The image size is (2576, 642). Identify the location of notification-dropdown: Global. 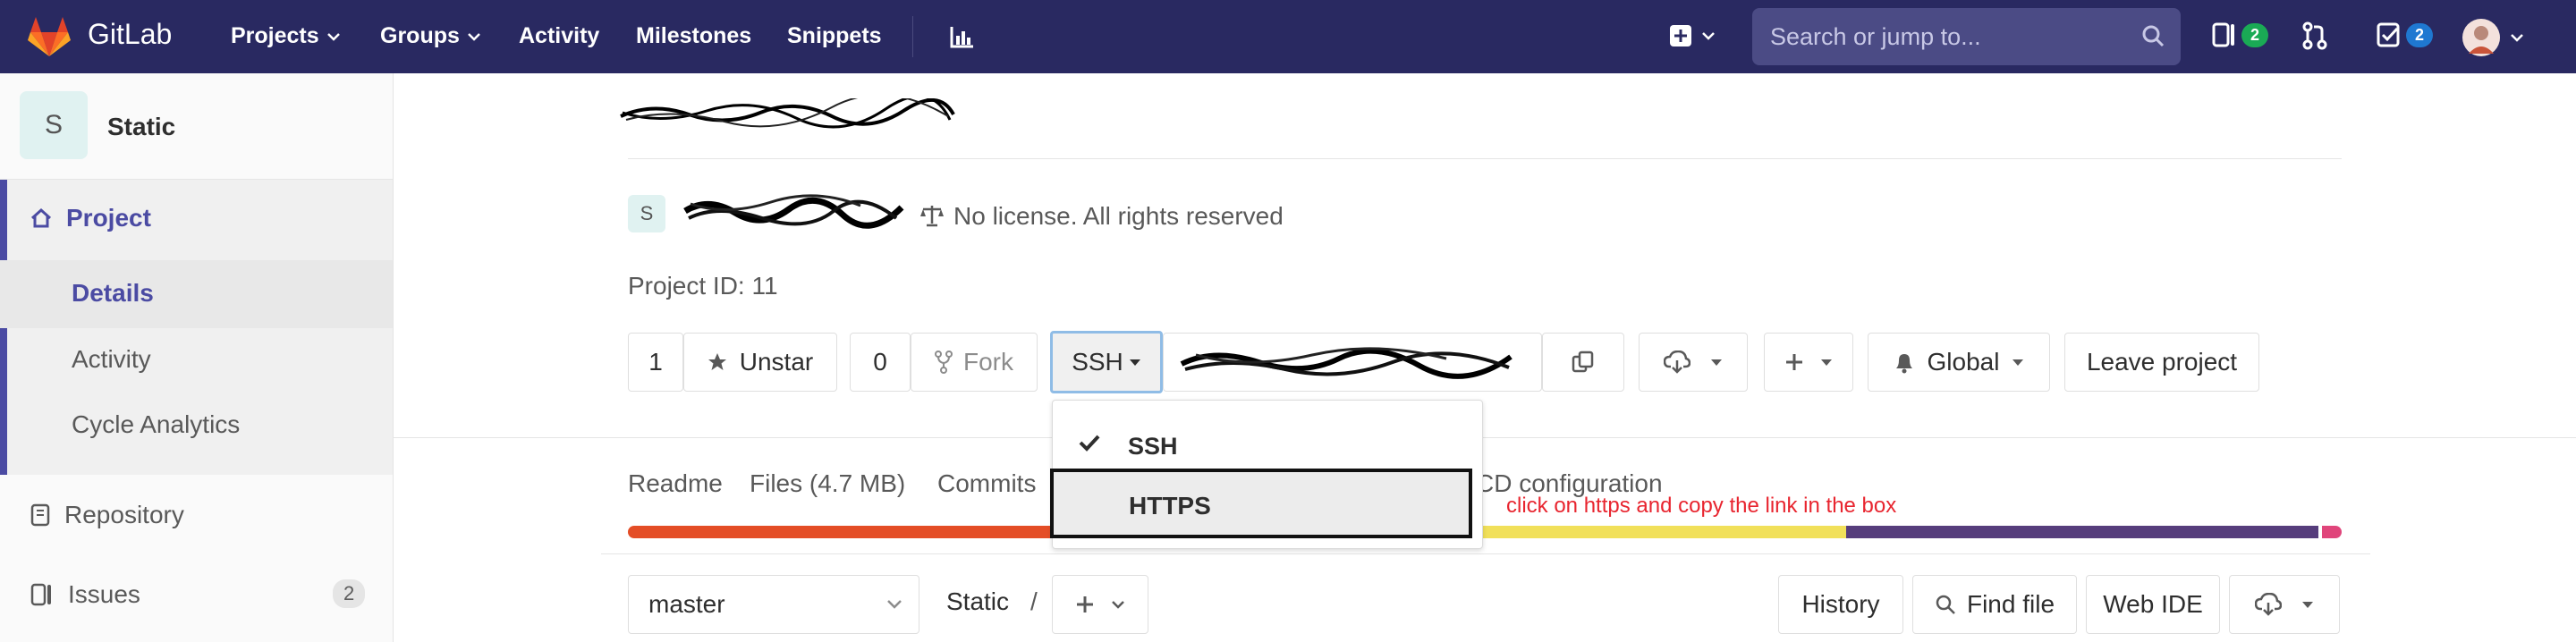
(1959, 363).